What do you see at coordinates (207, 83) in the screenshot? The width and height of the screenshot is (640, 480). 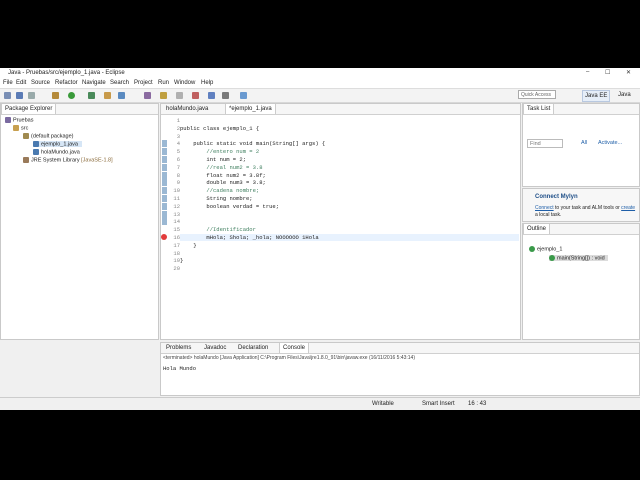 I see `menu-help: Help` at bounding box center [207, 83].